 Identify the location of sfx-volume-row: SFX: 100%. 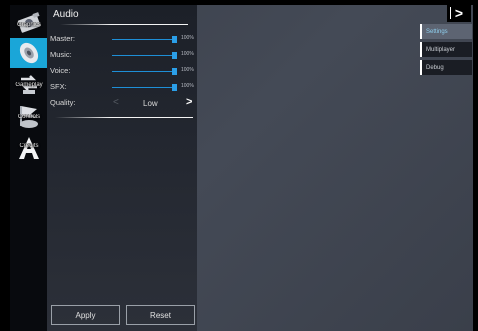
(123, 88).